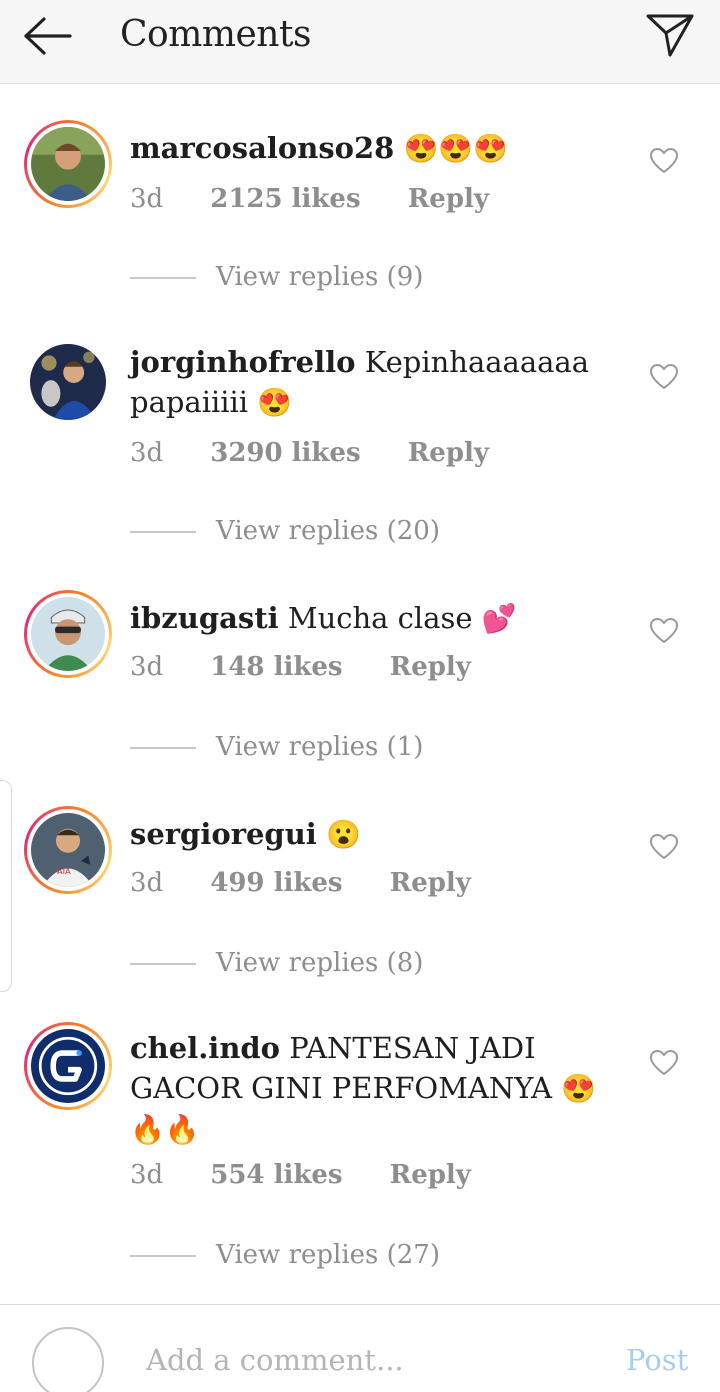 Image resolution: width=720 pixels, height=1392 pixels. I want to click on likes-count: 554 likes, so click(276, 1175).